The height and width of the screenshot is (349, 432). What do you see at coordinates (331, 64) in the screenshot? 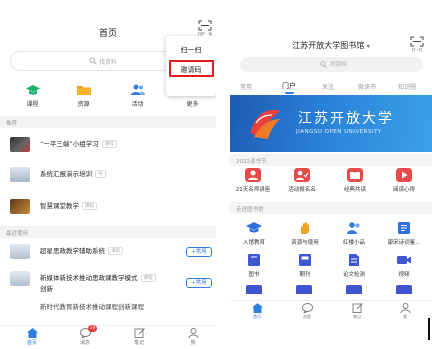
I see `search-input: 找资料` at bounding box center [331, 64].